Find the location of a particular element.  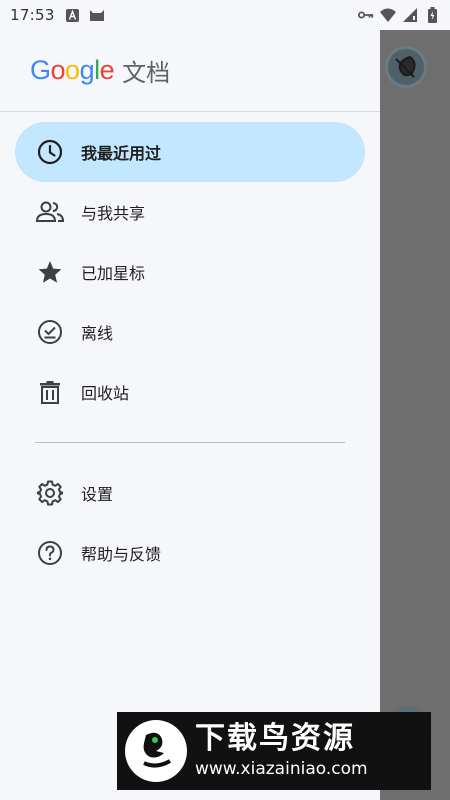

trash-icon is located at coordinates (50, 392).